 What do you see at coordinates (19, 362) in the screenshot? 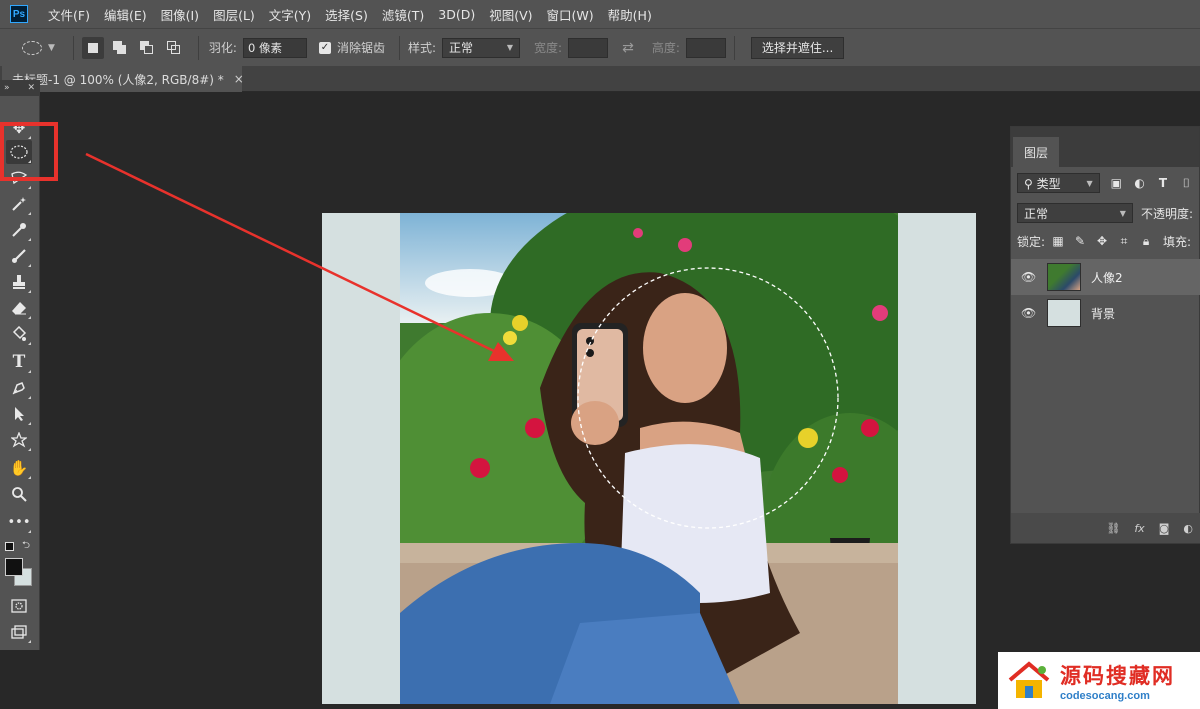
I see `type-tool-icon: T` at bounding box center [19, 362].